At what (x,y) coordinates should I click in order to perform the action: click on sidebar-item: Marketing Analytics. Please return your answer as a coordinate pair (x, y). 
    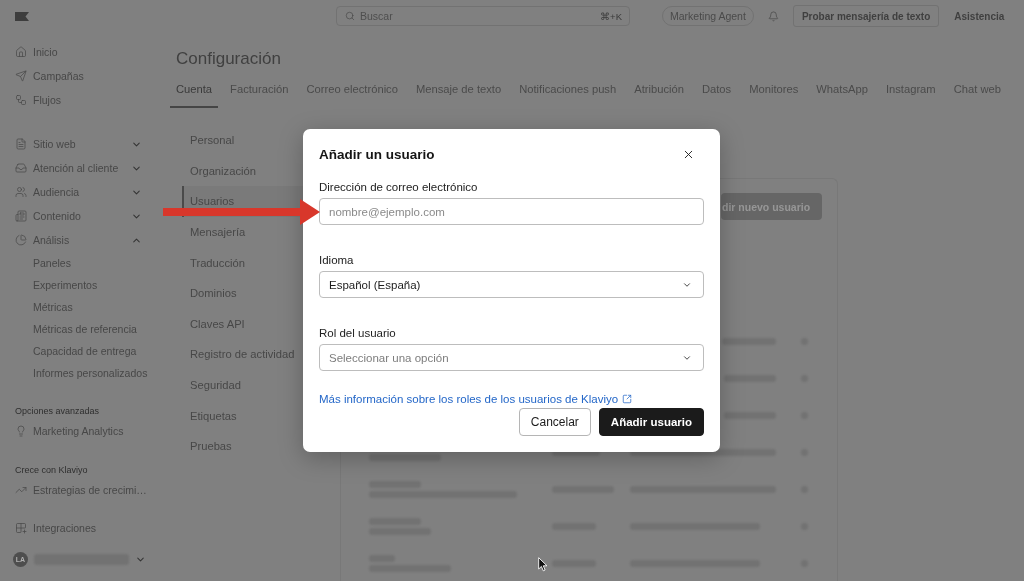
    Looking at the image, I should click on (80, 431).